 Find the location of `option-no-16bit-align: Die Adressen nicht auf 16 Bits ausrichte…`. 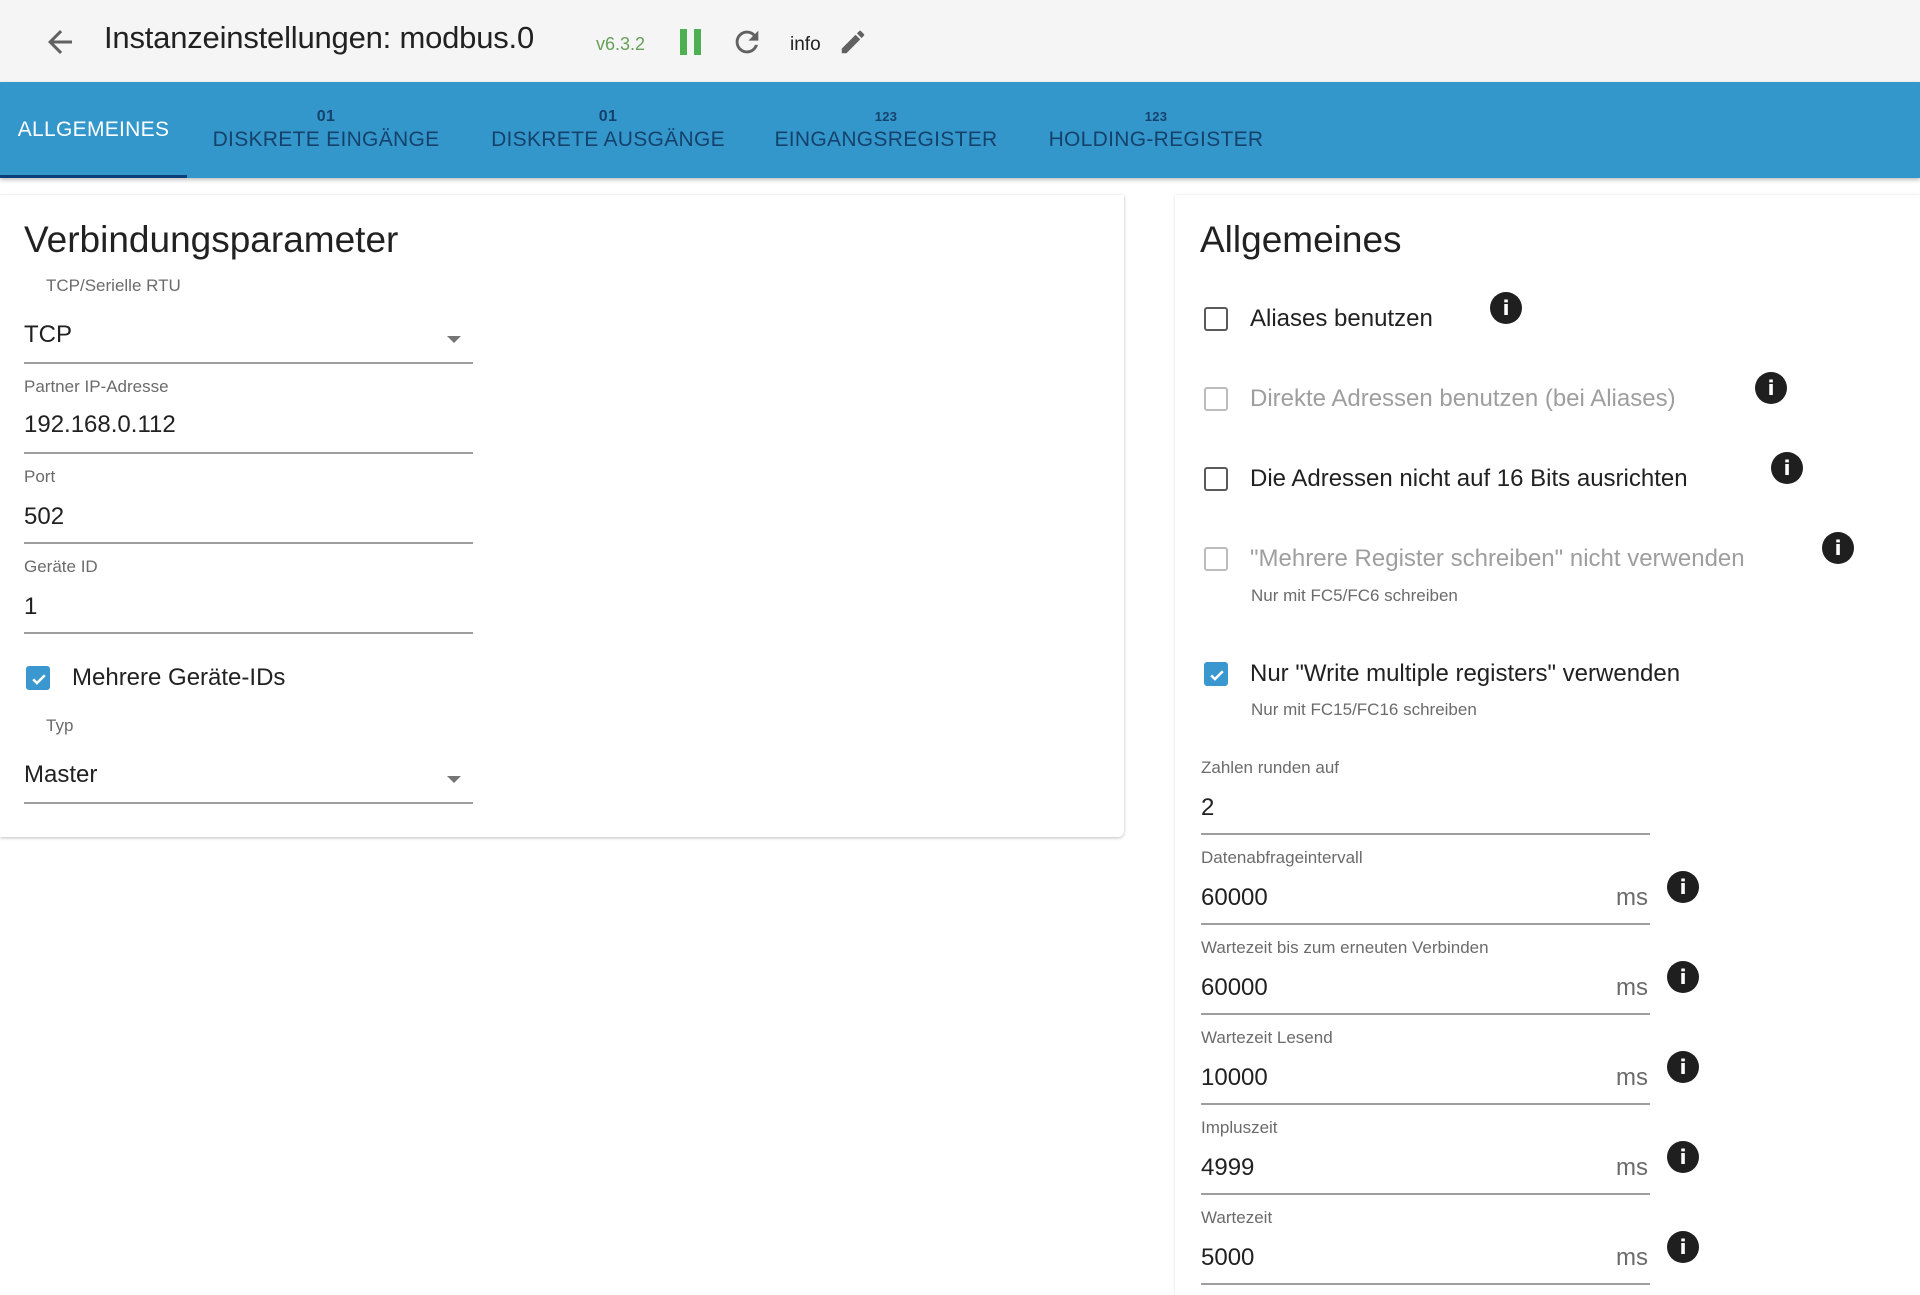

option-no-16bit-align: Die Adressen nicht auf 16 Bits ausrichte… is located at coordinates (1446, 479).